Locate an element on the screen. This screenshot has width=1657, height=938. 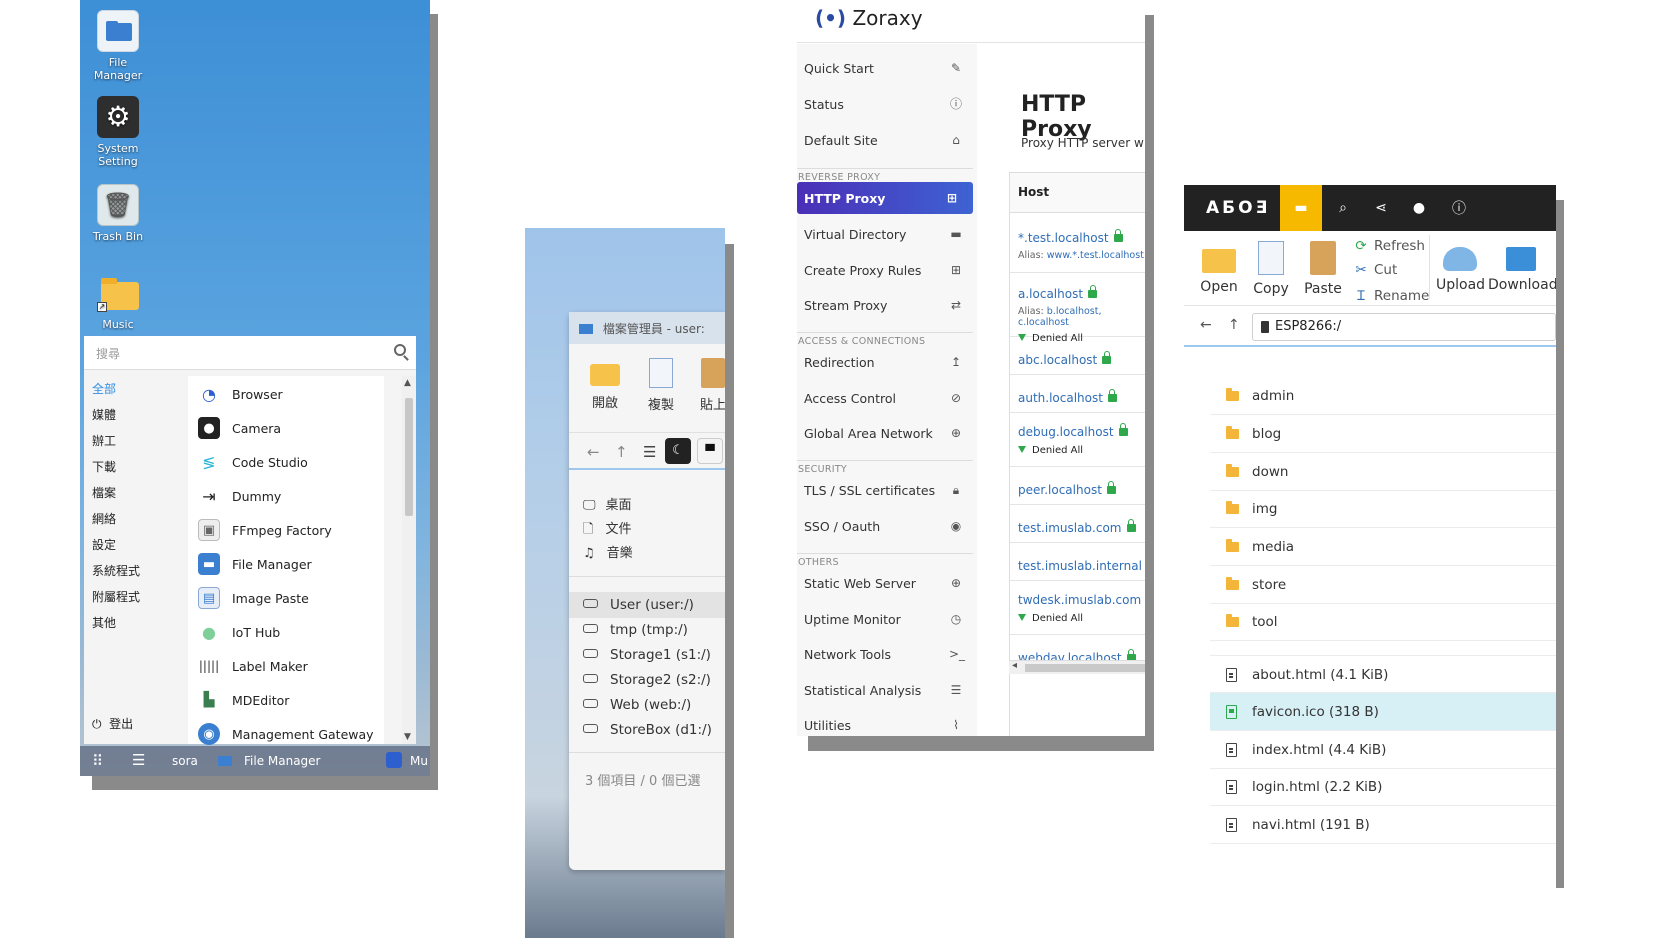
list-item-folder: media is located at coordinates (1383, 547).